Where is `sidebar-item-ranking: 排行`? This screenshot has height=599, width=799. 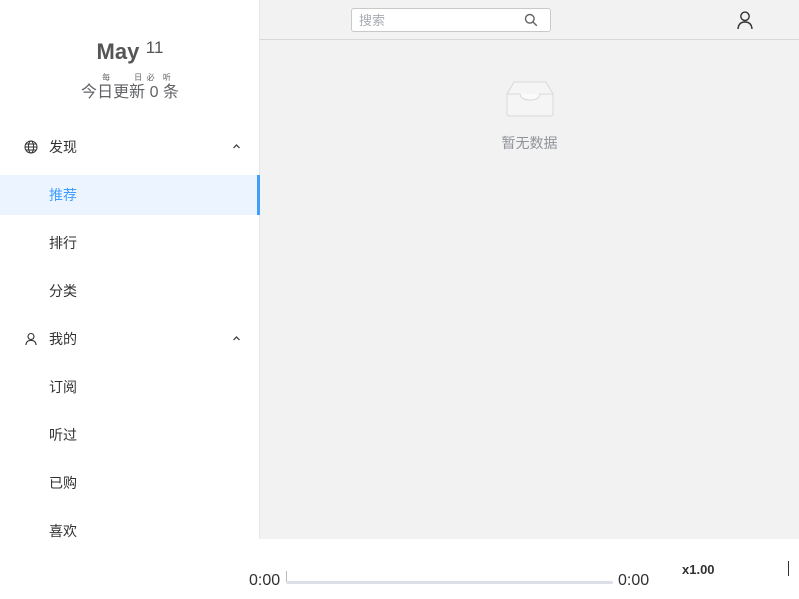
sidebar-item-ranking: 排行 is located at coordinates (129, 243).